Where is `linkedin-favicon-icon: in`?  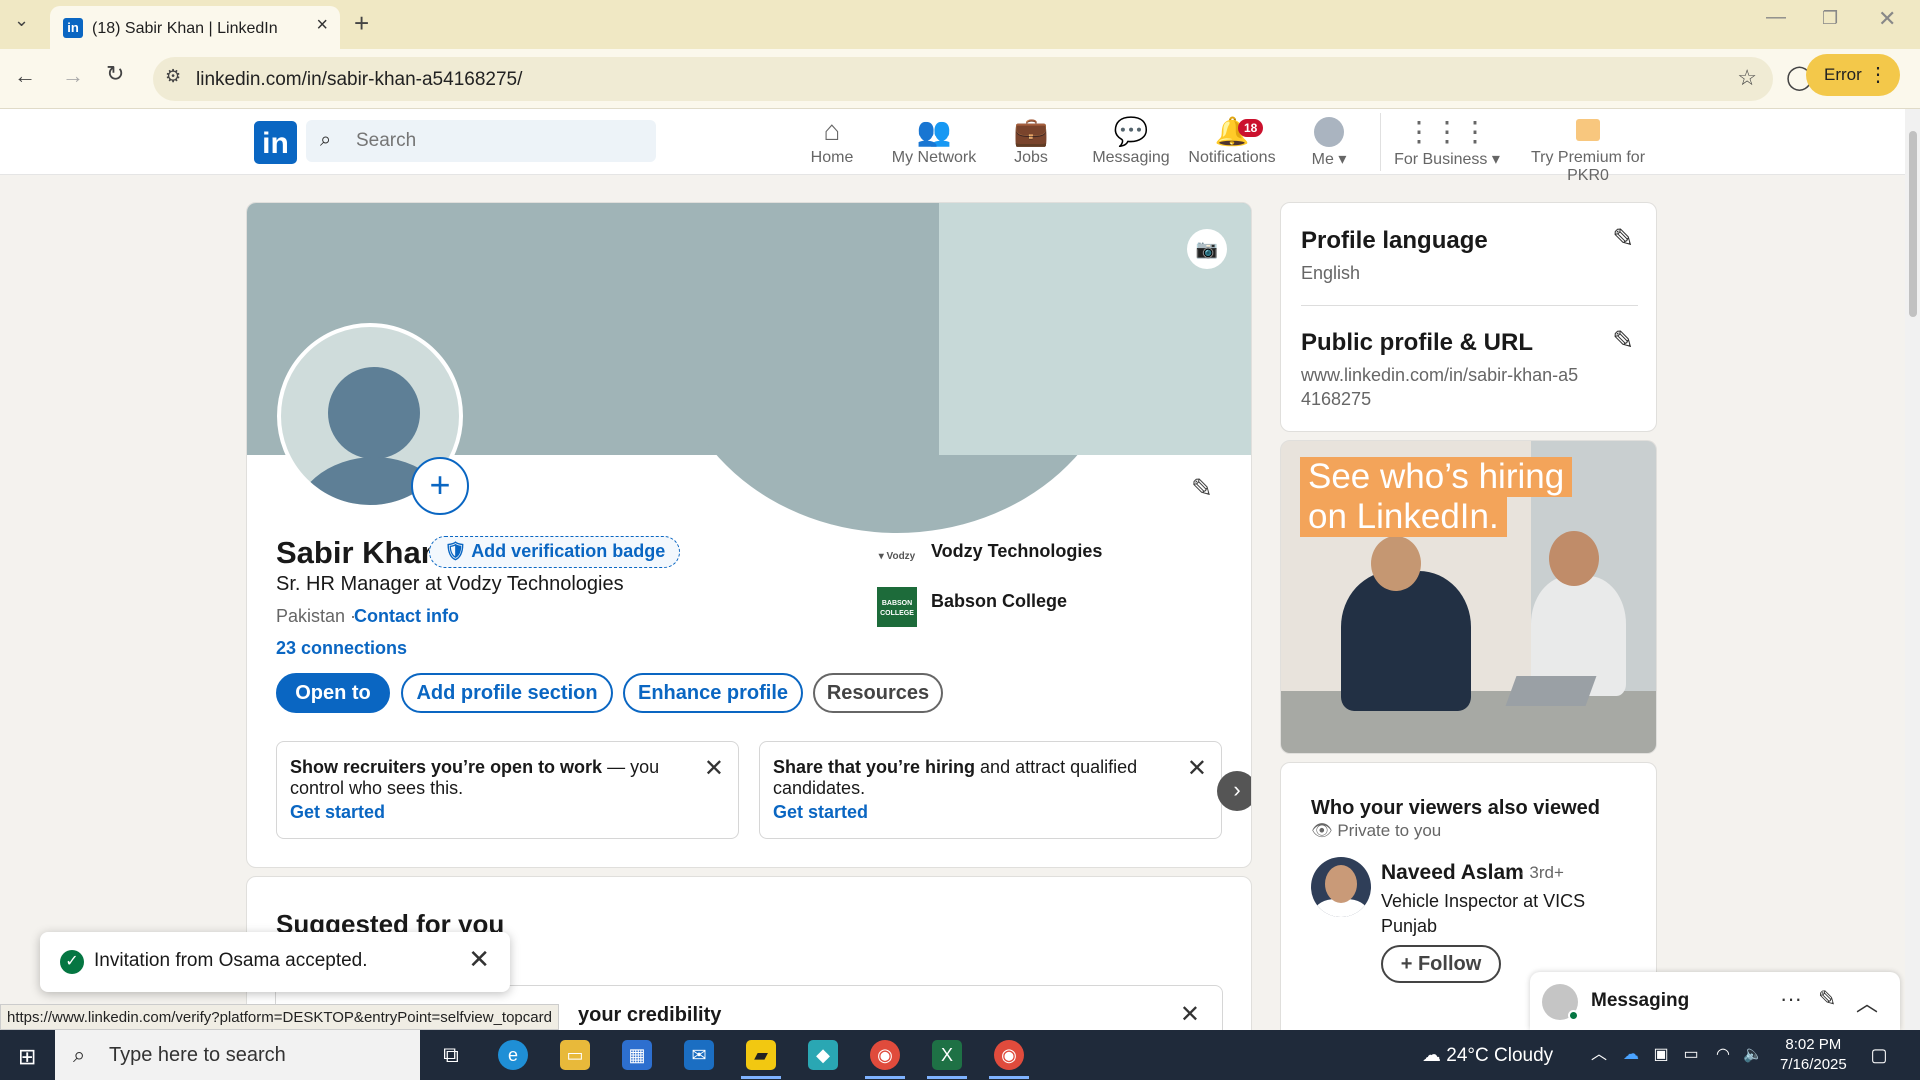 linkedin-favicon-icon: in is located at coordinates (73, 28).